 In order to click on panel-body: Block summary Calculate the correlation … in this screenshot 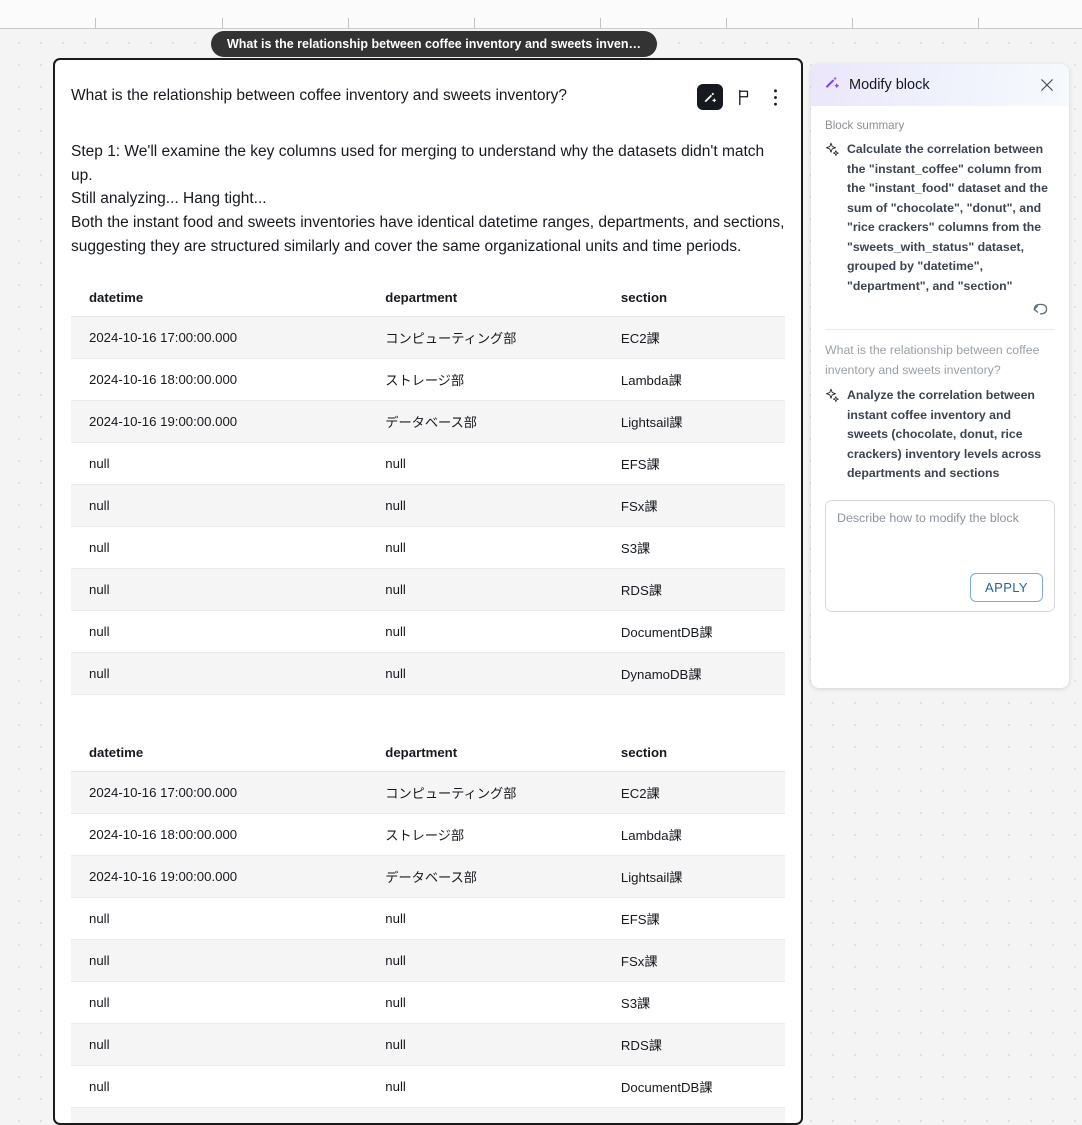, I will do `click(940, 359)`.